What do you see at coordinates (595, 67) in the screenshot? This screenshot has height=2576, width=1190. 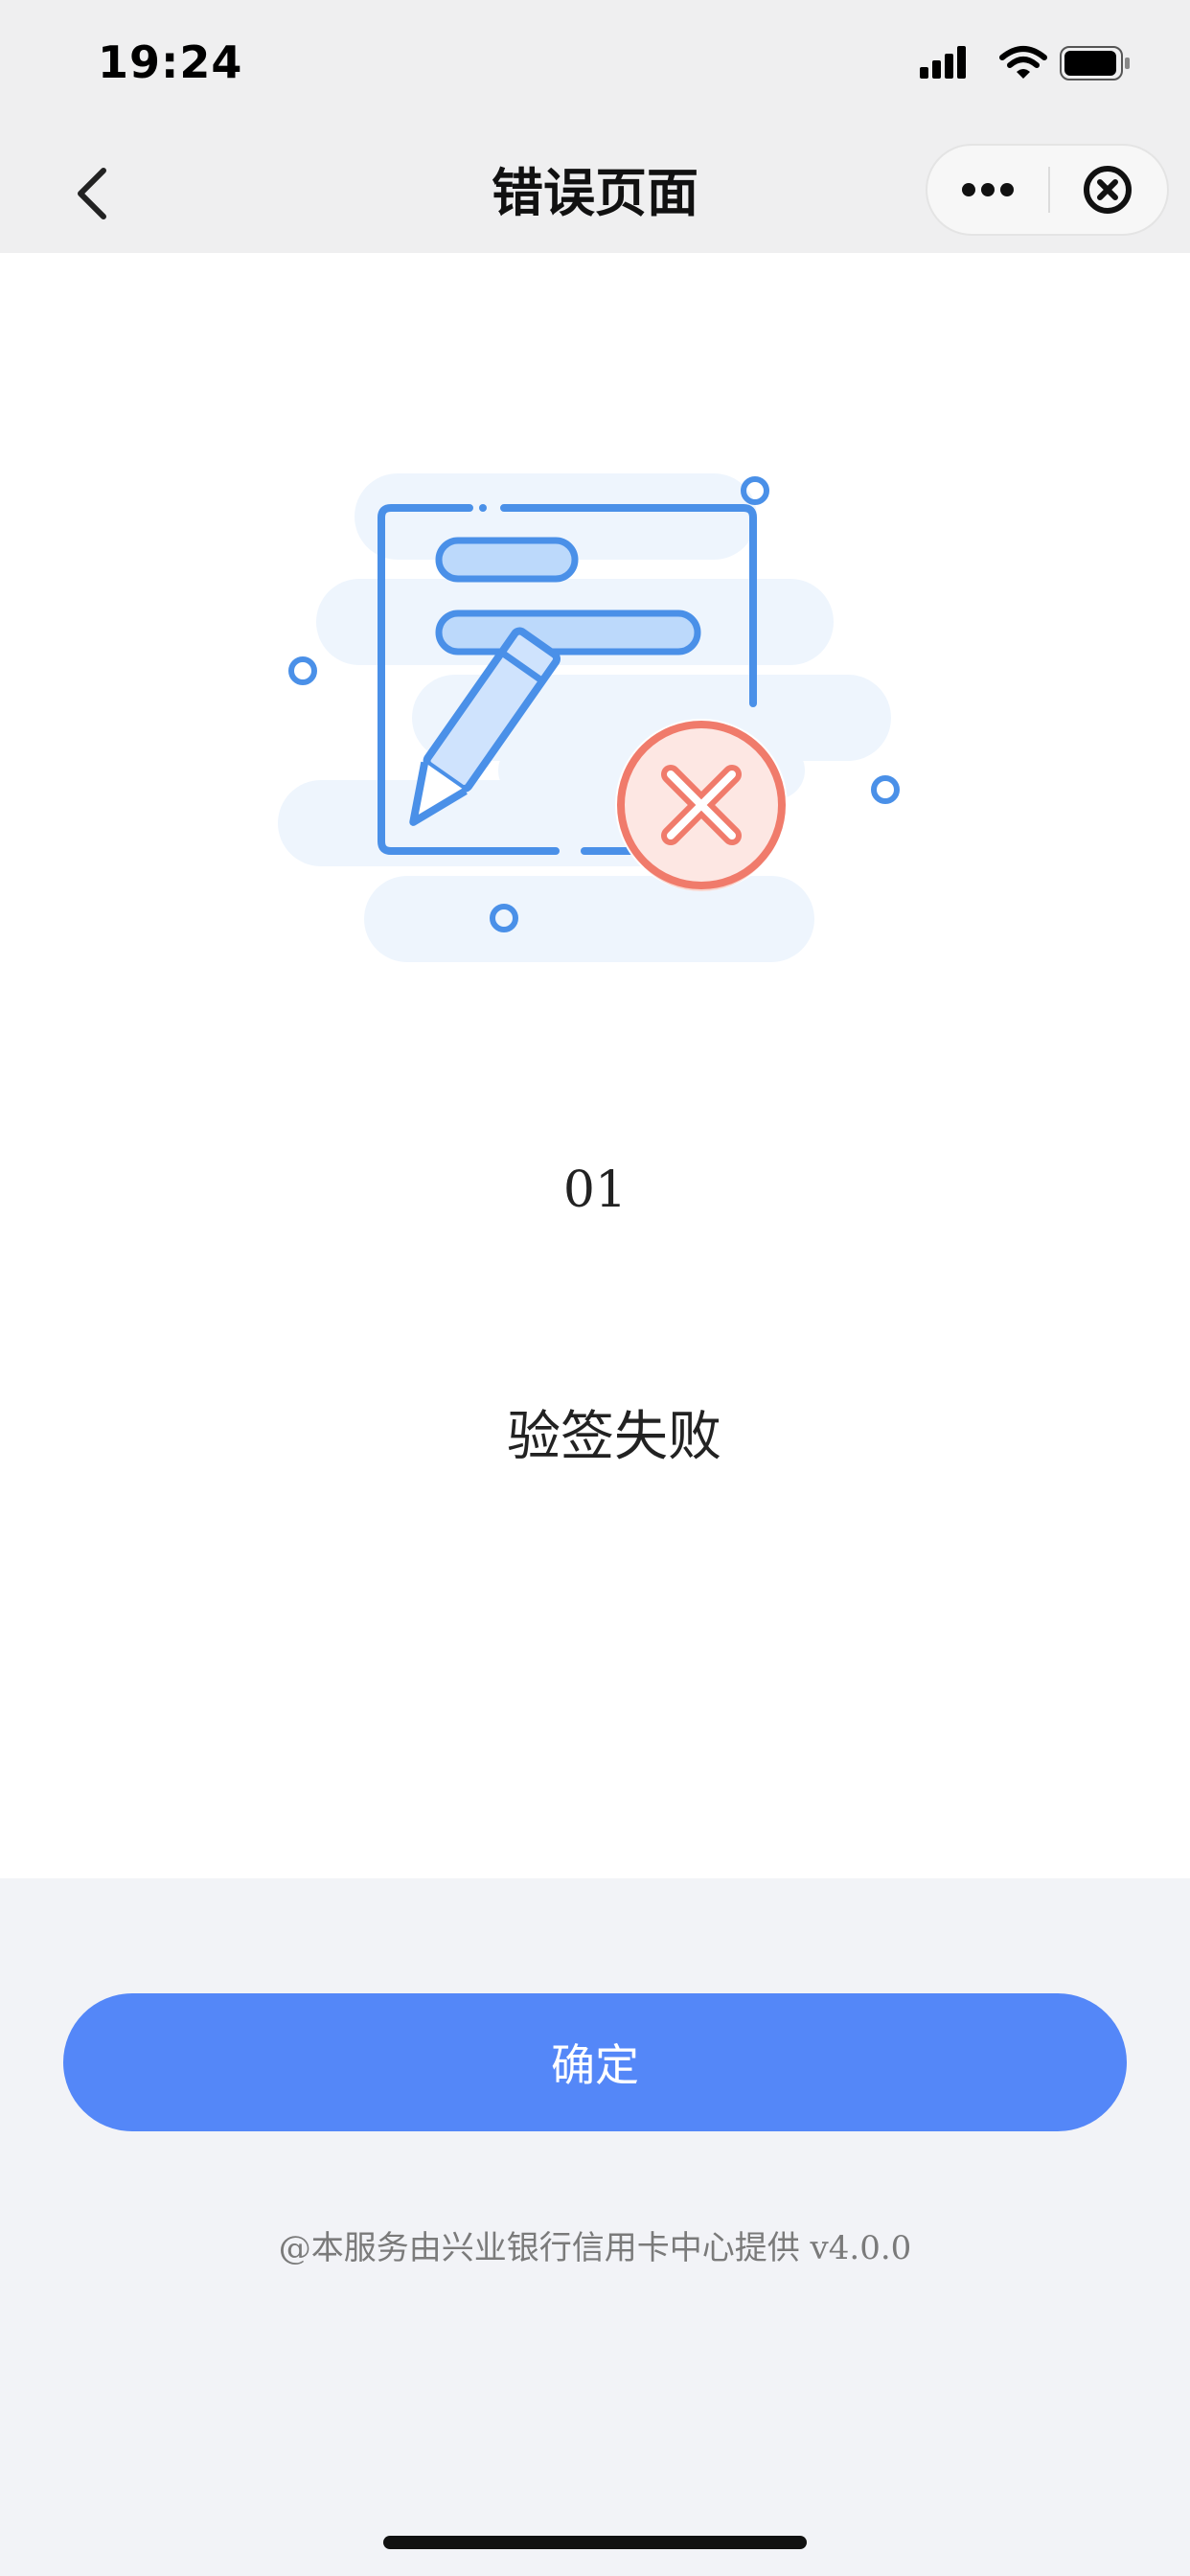 I see `status-bar: 19:24` at bounding box center [595, 67].